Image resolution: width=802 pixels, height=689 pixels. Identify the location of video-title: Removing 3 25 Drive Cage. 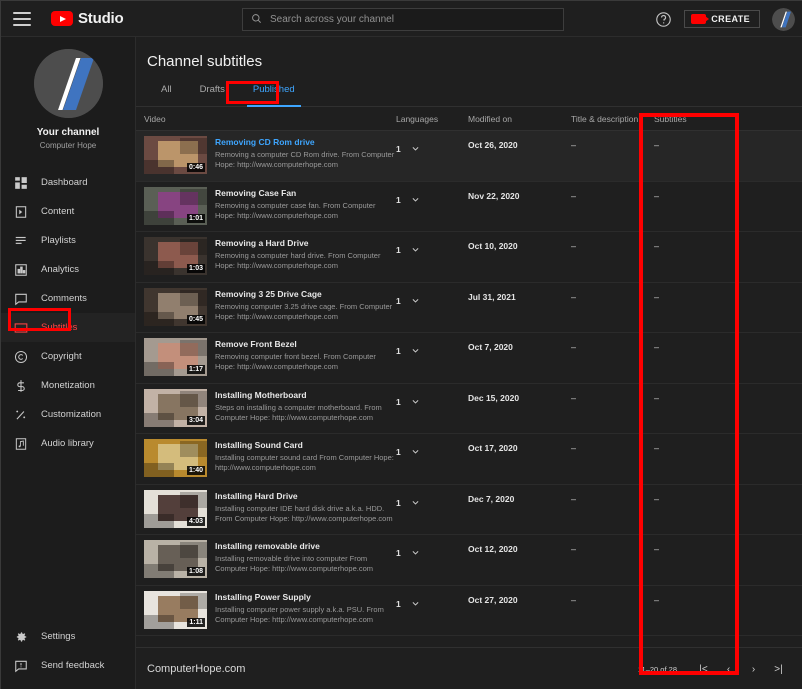
(305, 294).